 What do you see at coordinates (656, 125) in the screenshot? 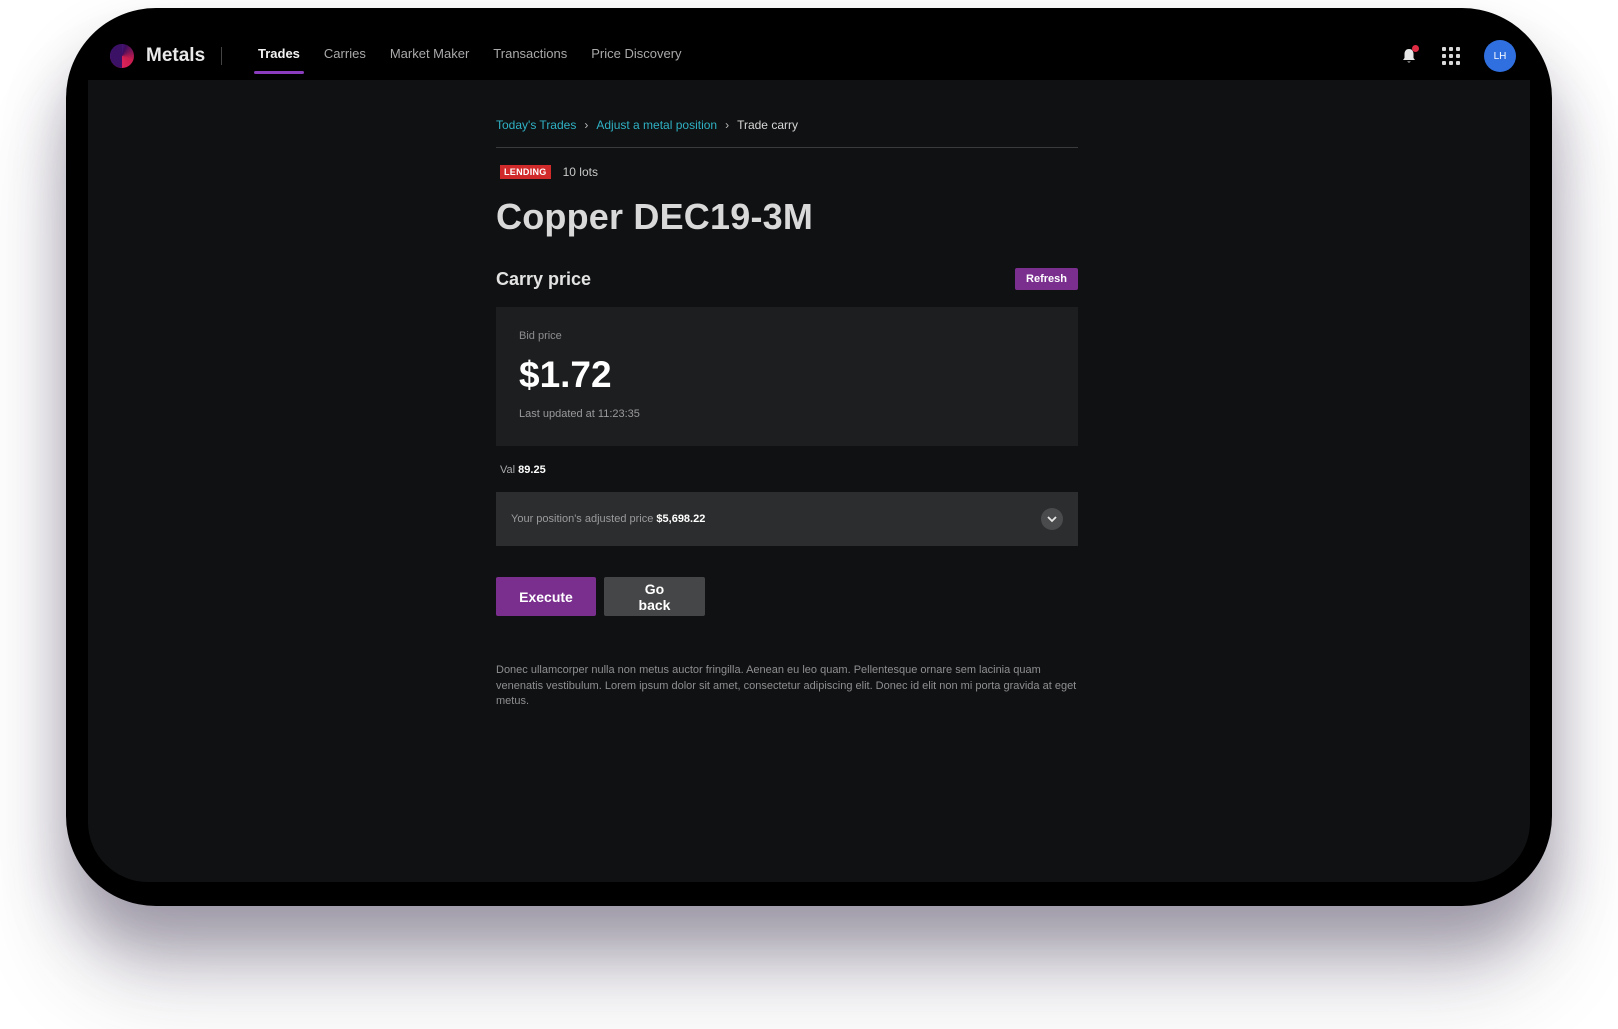
I see `breadcrumb-adjust-position: Adjust a metal position` at bounding box center [656, 125].